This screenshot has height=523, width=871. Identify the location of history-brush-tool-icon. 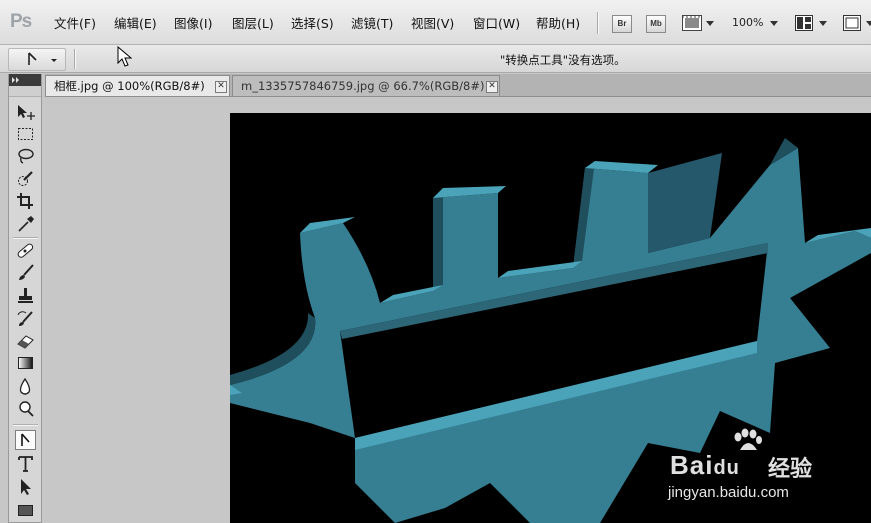
(25, 318).